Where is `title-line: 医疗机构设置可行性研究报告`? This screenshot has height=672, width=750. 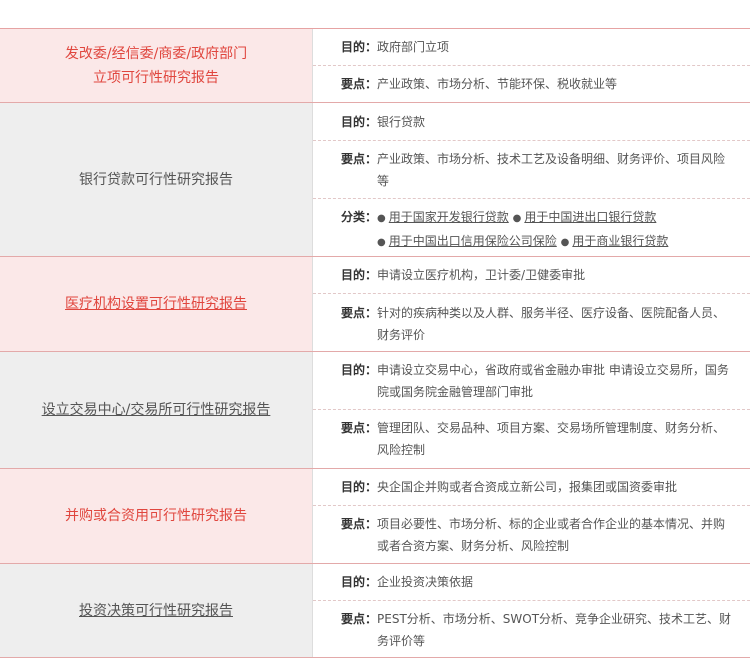 title-line: 医疗机构设置可行性研究报告 is located at coordinates (156, 304).